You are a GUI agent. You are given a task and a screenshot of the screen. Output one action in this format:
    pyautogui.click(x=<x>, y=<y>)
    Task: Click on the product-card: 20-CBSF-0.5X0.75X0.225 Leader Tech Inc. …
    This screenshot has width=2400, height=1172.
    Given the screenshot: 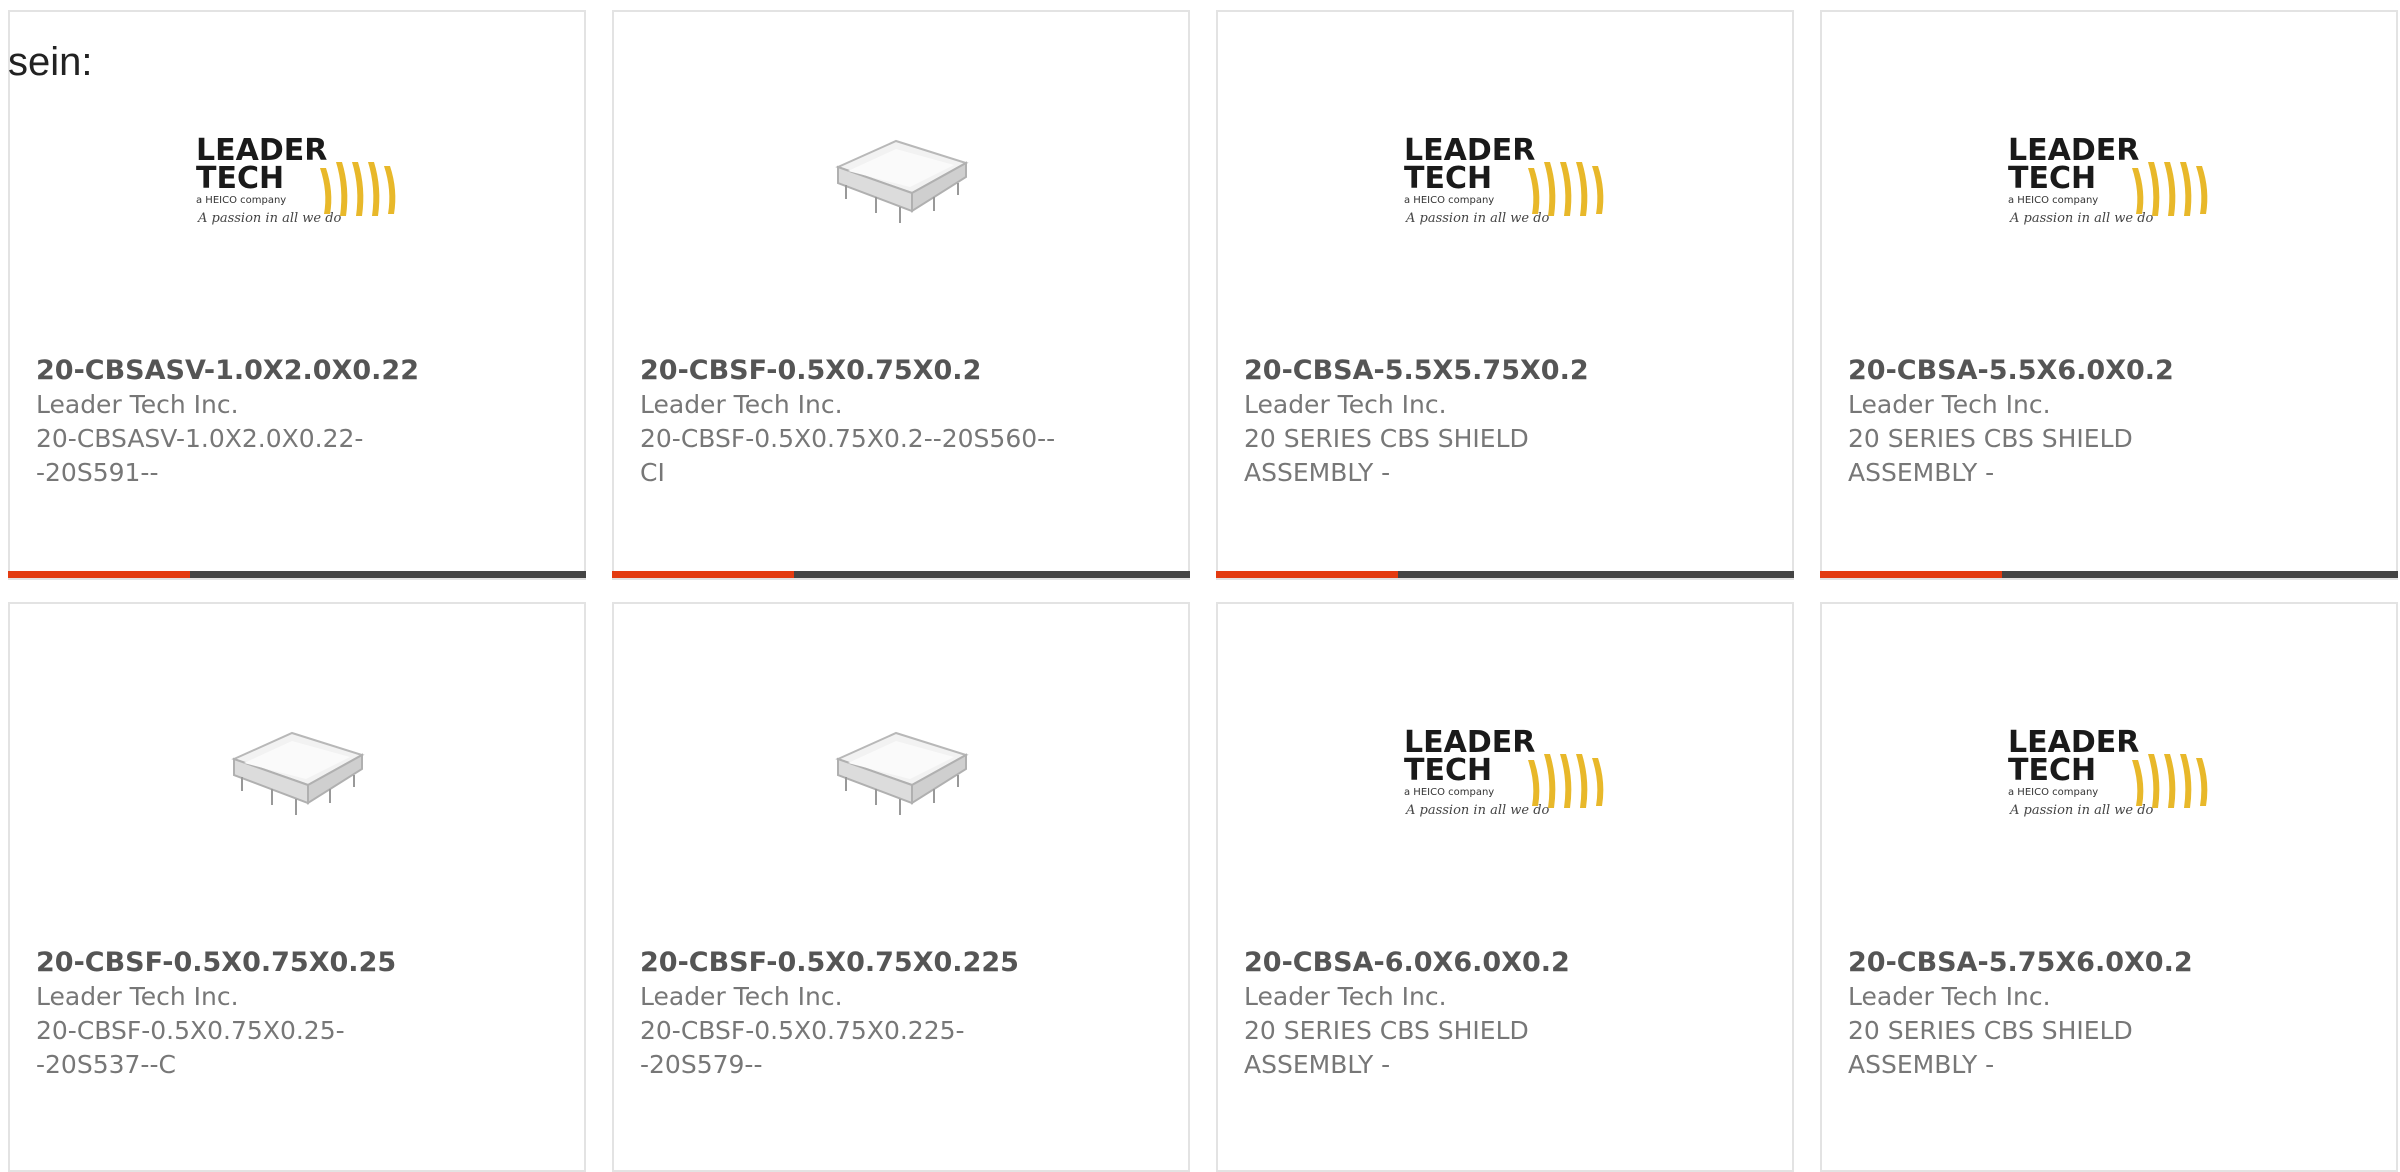 What is the action you would take?
    pyautogui.click(x=901, y=887)
    